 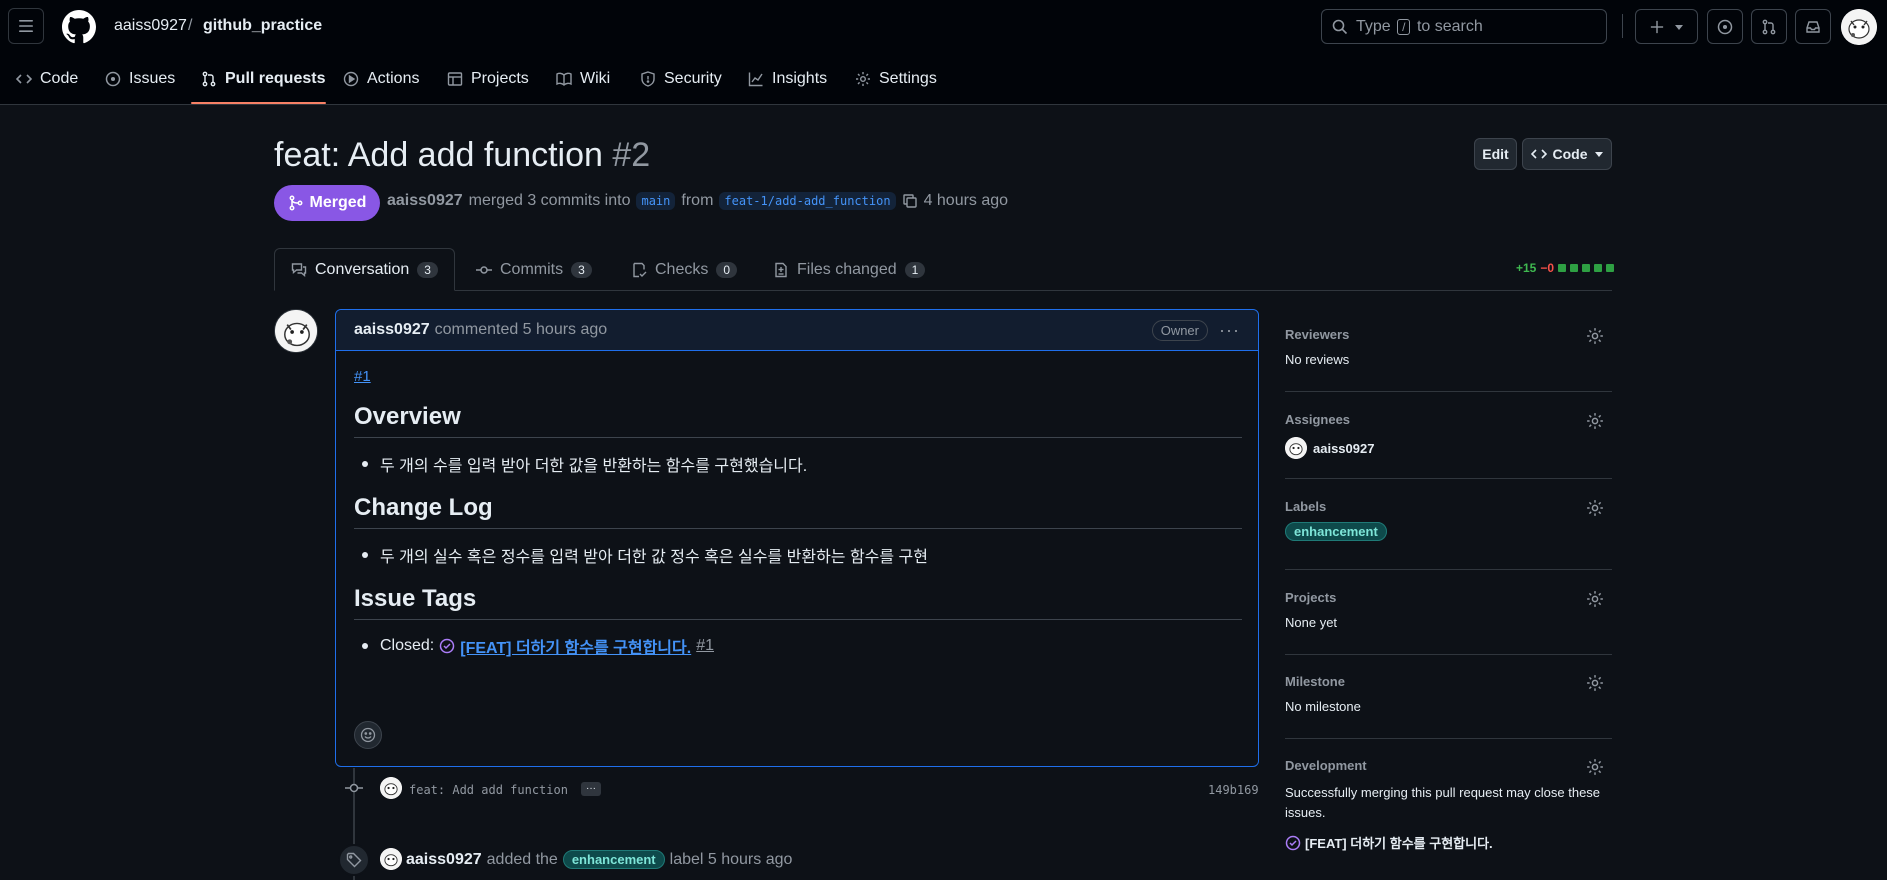 What do you see at coordinates (425, 201) in the screenshot?
I see `pr-author-link: aaiss0927` at bounding box center [425, 201].